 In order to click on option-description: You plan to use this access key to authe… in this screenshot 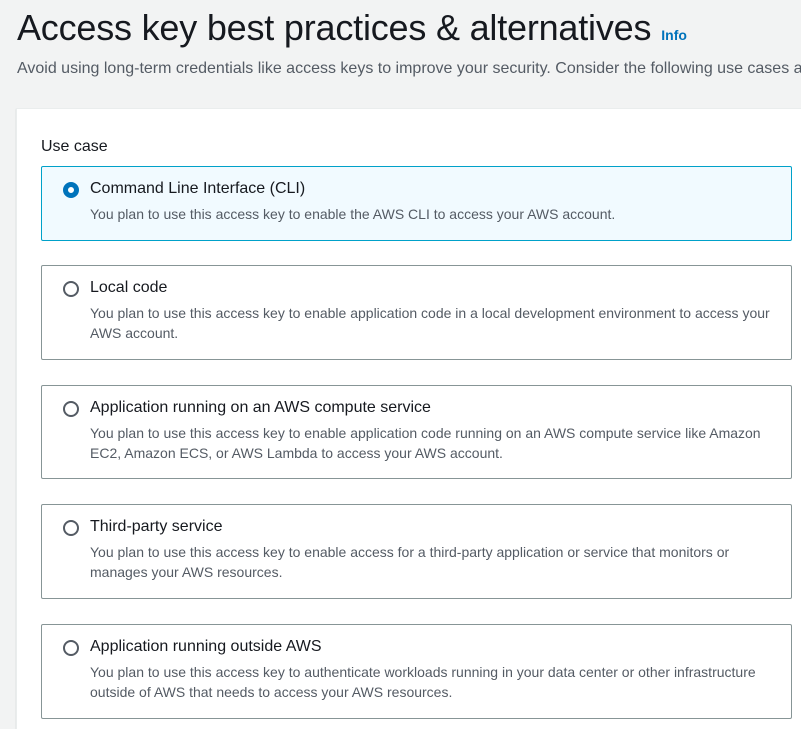, I will do `click(423, 682)`.